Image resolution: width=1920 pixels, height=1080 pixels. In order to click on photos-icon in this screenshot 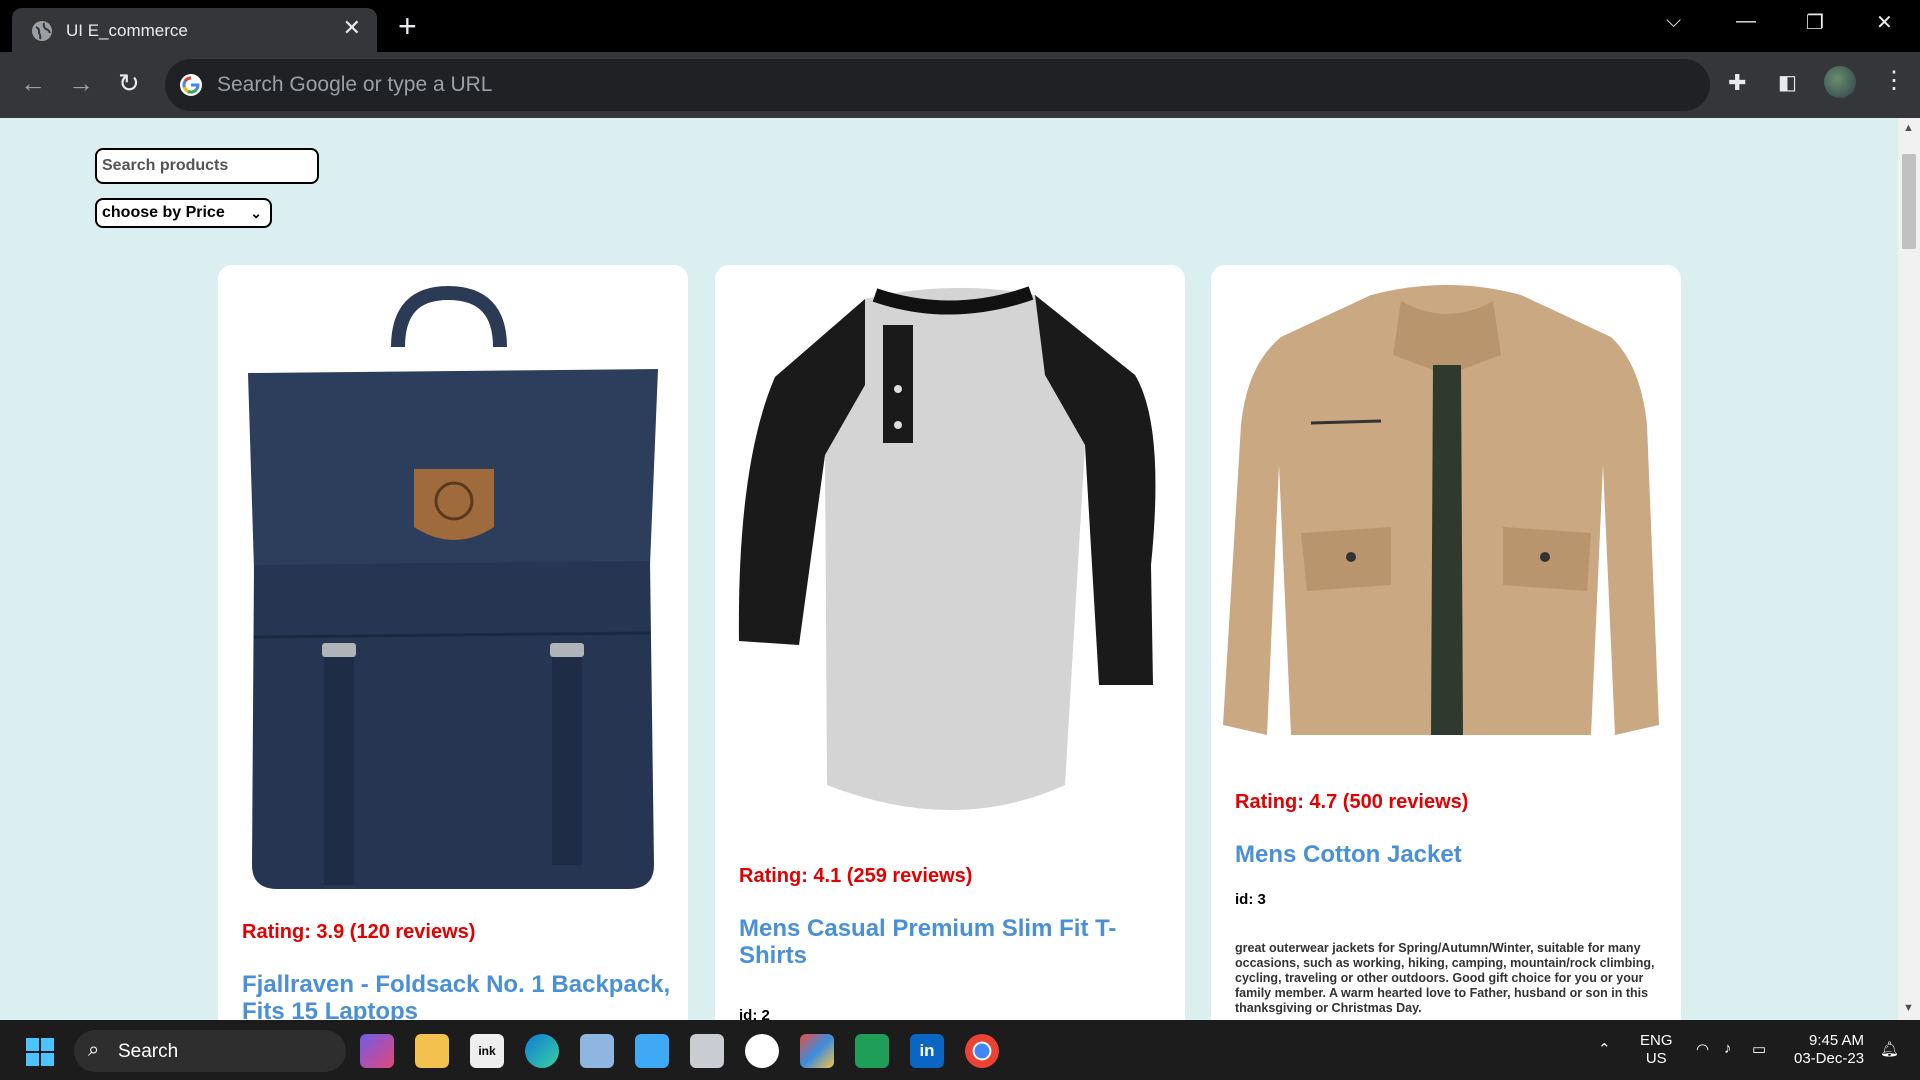, I will do `click(597, 1051)`.